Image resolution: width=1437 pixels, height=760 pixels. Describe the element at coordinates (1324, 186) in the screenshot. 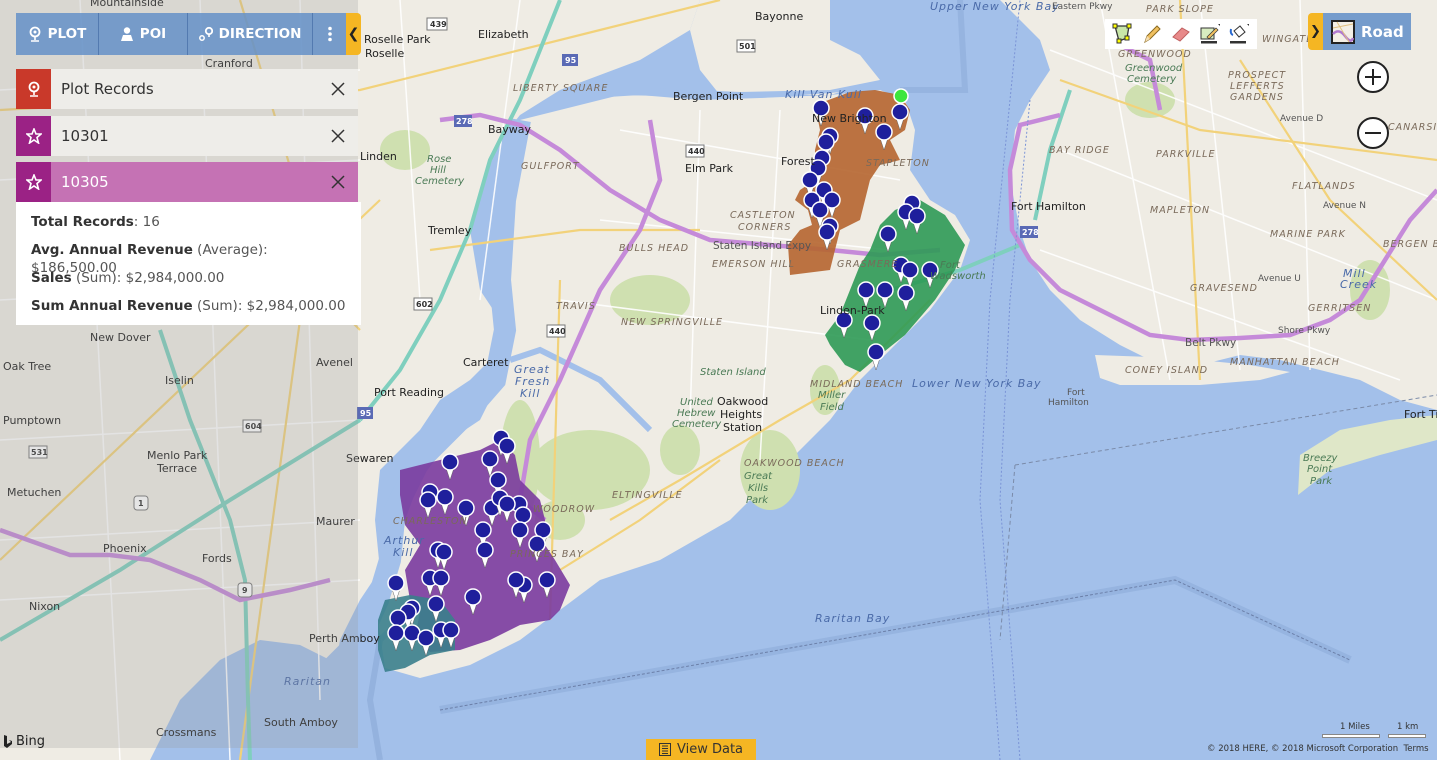

I see `svg-text: FLATLANDS` at that location.